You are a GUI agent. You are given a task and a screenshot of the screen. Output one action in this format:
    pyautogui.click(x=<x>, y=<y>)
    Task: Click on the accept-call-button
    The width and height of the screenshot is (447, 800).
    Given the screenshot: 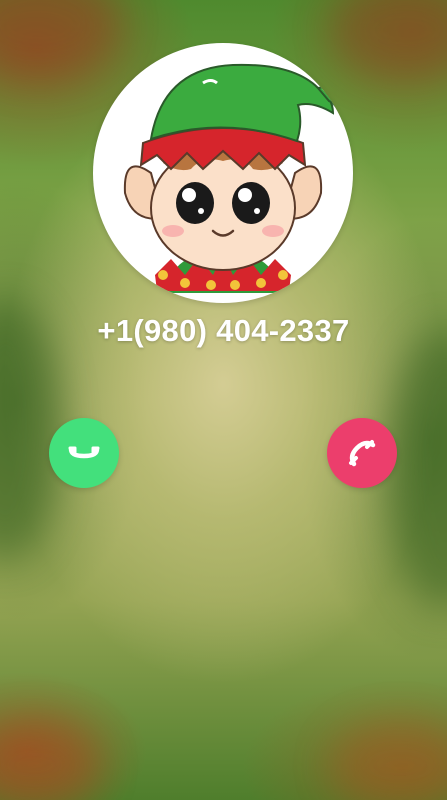 What is the action you would take?
    pyautogui.click(x=84, y=453)
    